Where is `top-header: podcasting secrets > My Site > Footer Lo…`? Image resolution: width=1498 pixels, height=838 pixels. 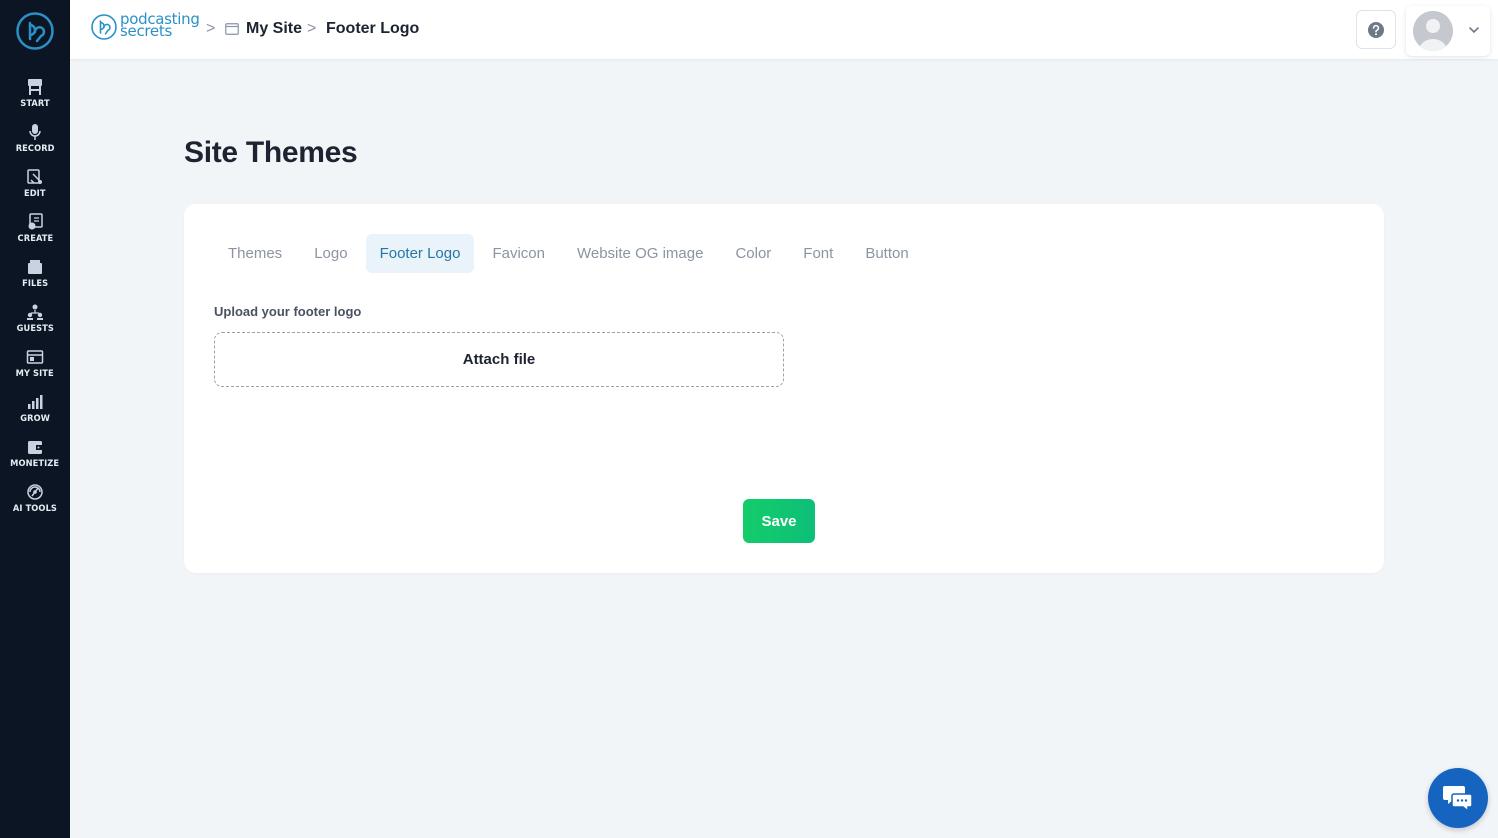 top-header: podcasting secrets > My Site > Footer Lo… is located at coordinates (784, 29).